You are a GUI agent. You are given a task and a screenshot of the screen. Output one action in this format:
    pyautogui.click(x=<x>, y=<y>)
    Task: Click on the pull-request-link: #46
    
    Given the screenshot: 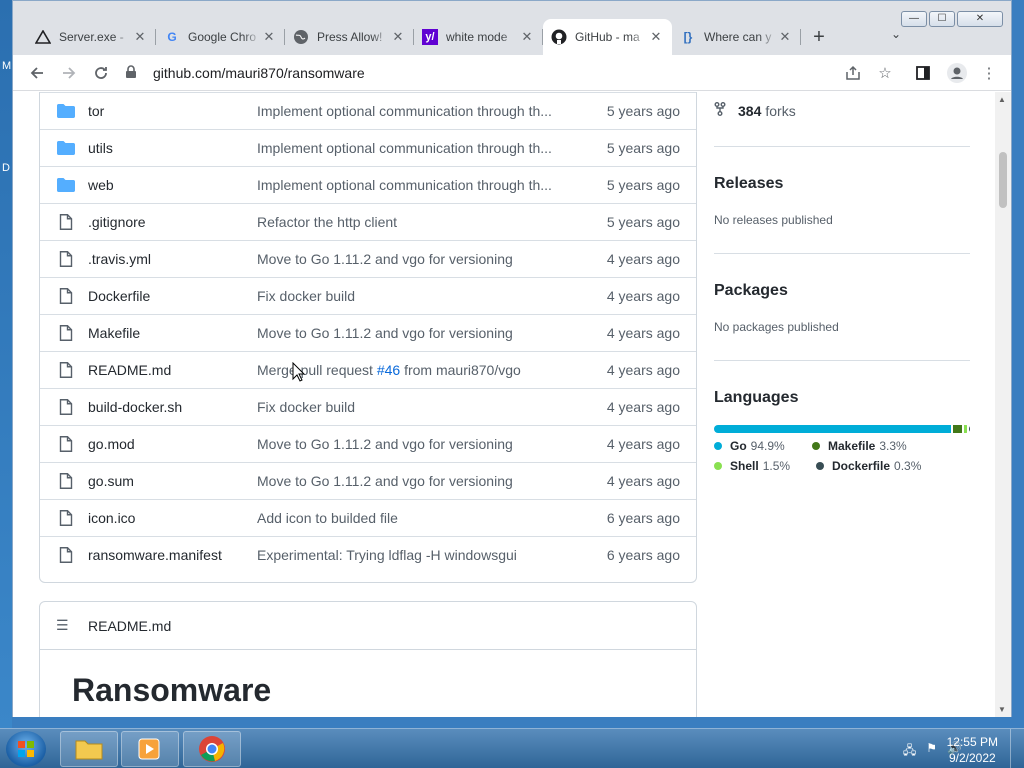 What is the action you would take?
    pyautogui.click(x=388, y=370)
    